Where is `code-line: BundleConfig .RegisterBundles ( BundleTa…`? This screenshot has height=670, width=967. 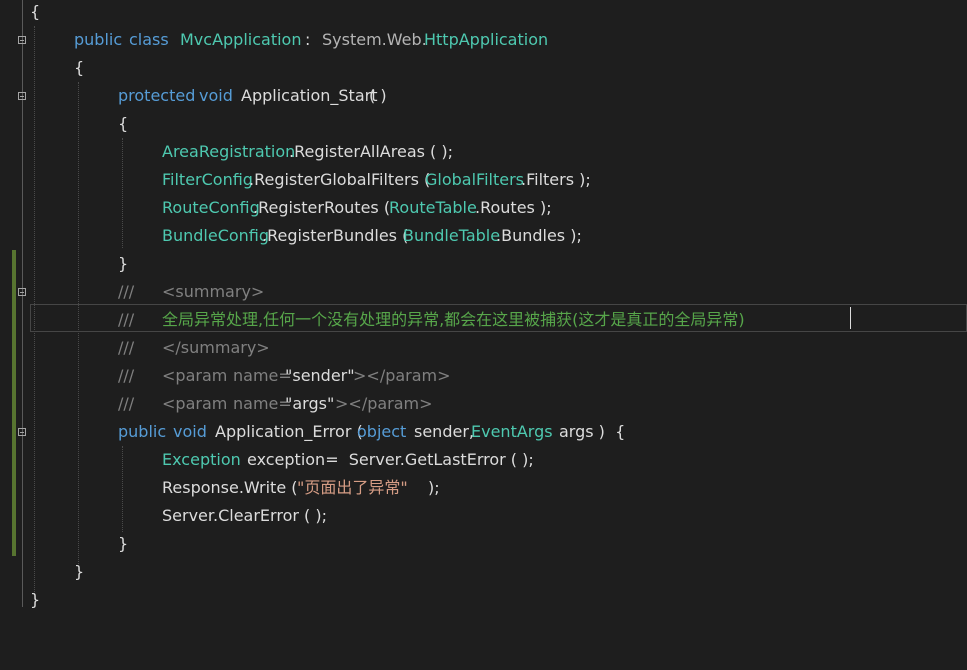 code-line: BundleConfig .RegisterBundles ( BundleTa… is located at coordinates (483, 236).